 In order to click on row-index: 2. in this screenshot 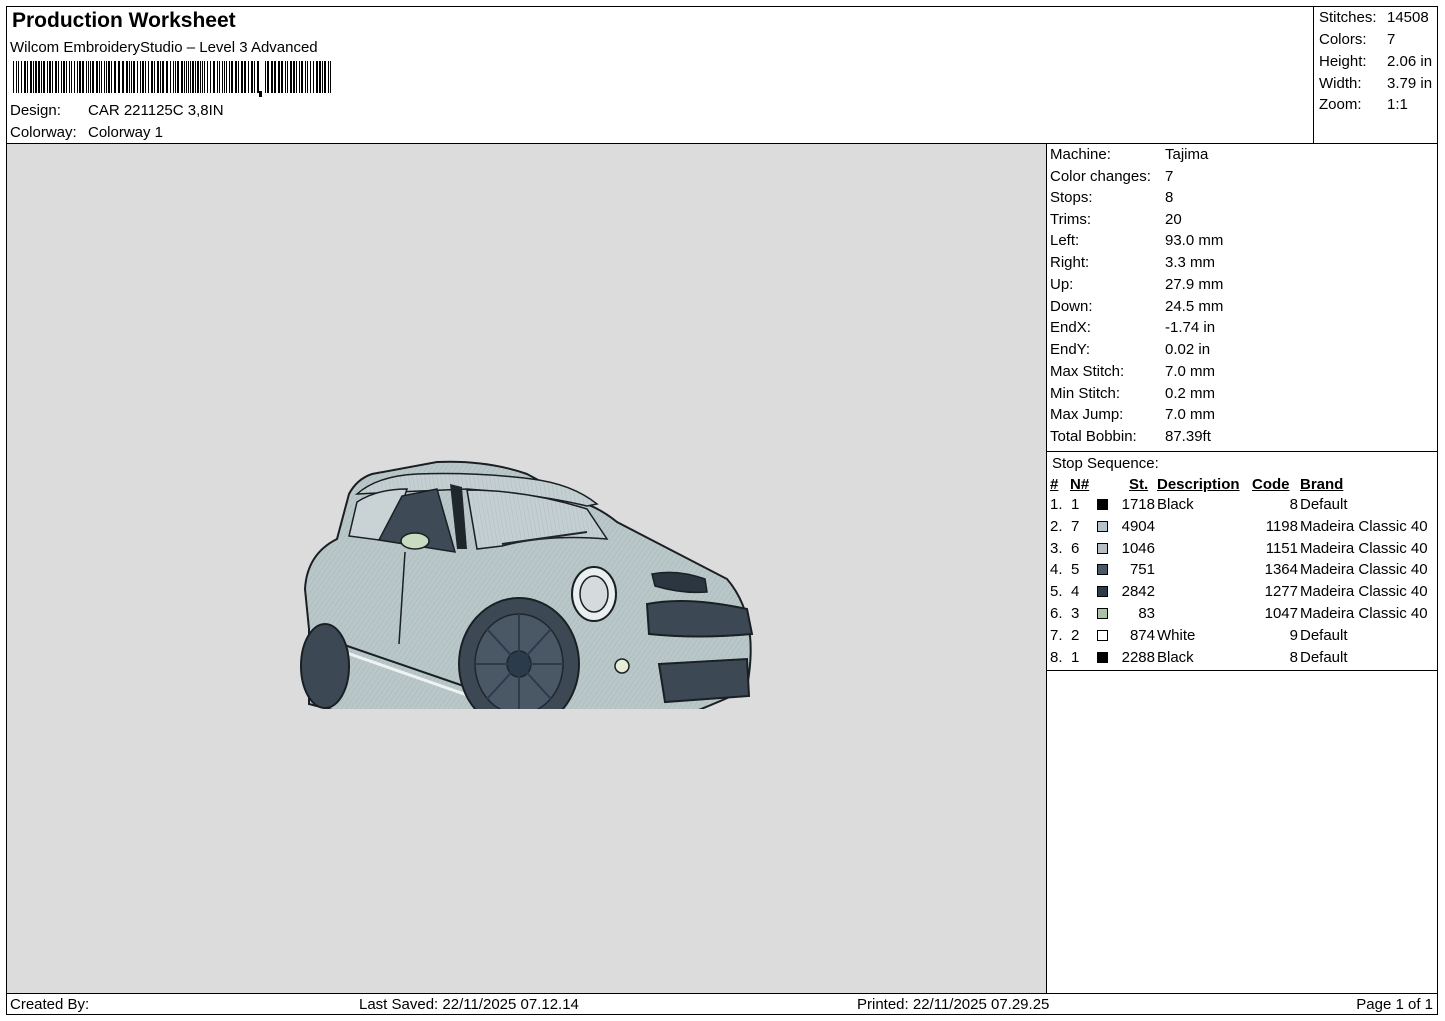, I will do `click(1056, 526)`.